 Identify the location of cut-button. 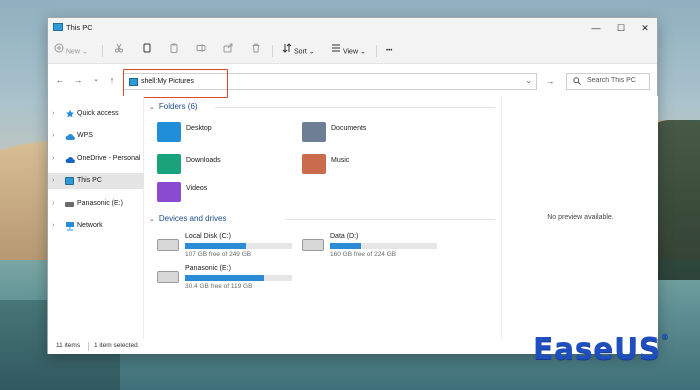
(119, 51).